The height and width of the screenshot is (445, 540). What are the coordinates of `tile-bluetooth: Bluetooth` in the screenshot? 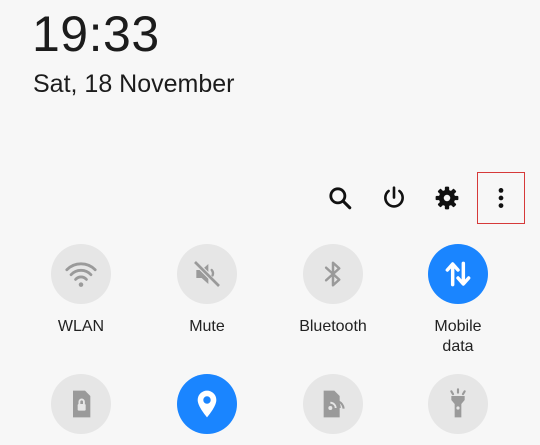 It's located at (333, 290).